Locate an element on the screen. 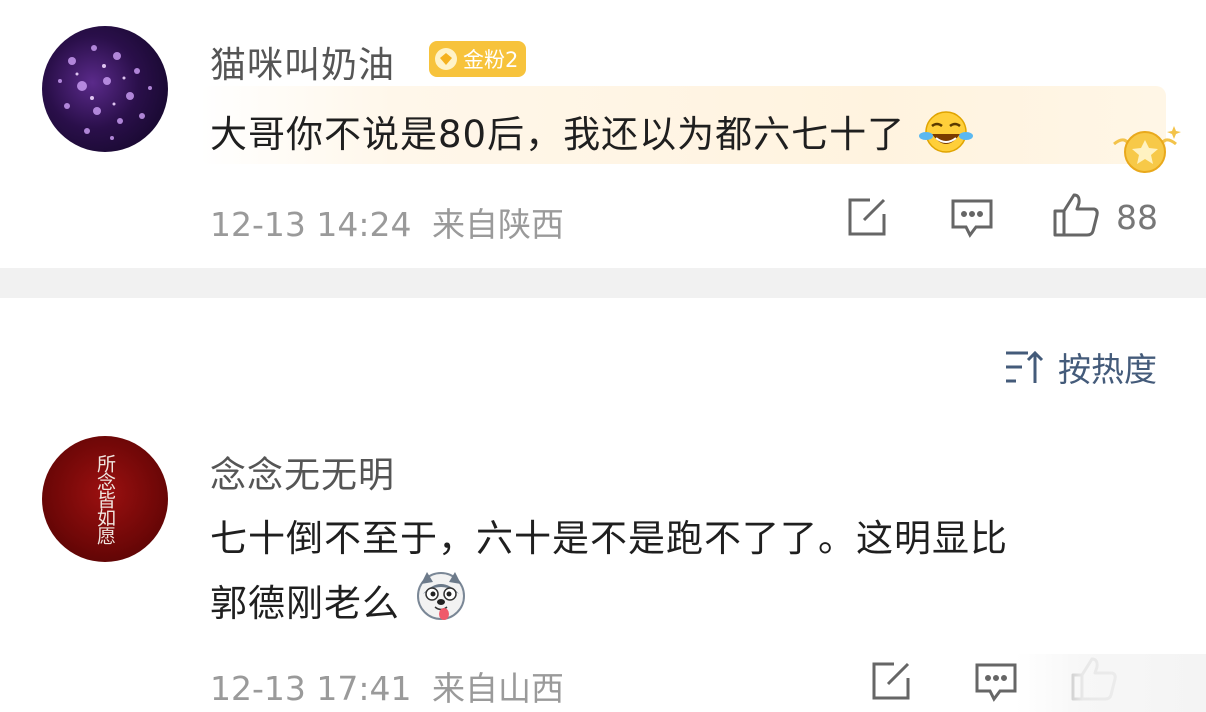 The height and width of the screenshot is (712, 1206). comment-text: 大哥你不说是80后，我还以为都六七十了 is located at coordinates (592, 134).